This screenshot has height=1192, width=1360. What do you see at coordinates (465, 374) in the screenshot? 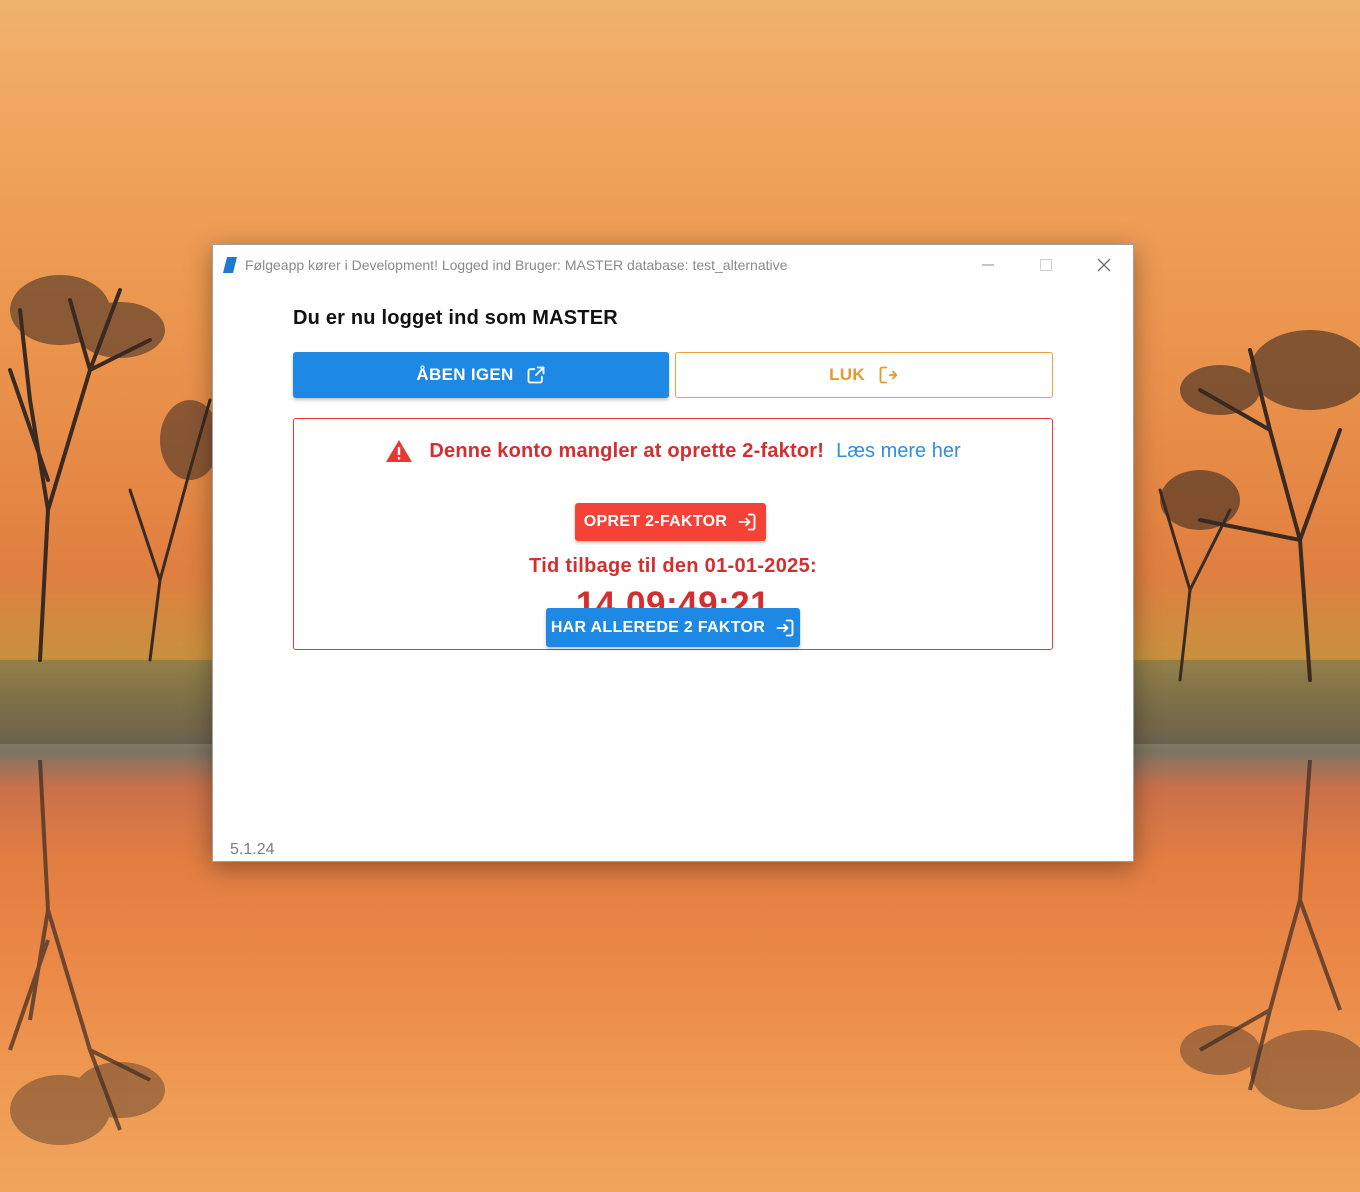
I see `open-again-label: ÅBEN IGEN` at bounding box center [465, 374].